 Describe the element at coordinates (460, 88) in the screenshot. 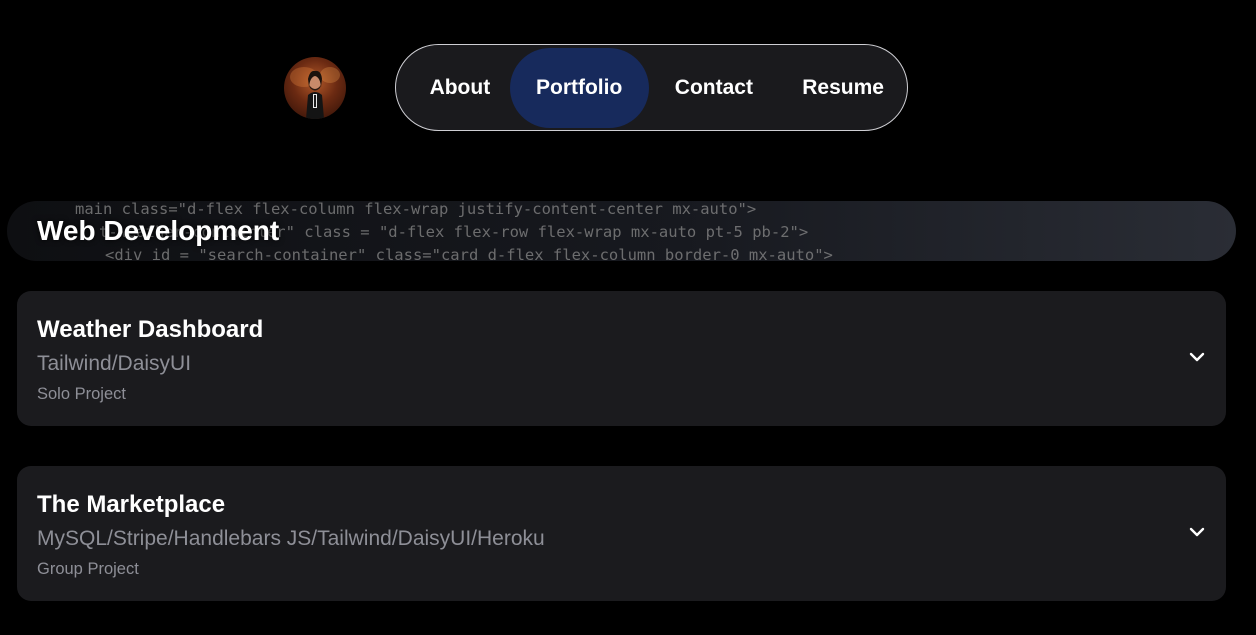

I see `nav-item-about: About` at that location.